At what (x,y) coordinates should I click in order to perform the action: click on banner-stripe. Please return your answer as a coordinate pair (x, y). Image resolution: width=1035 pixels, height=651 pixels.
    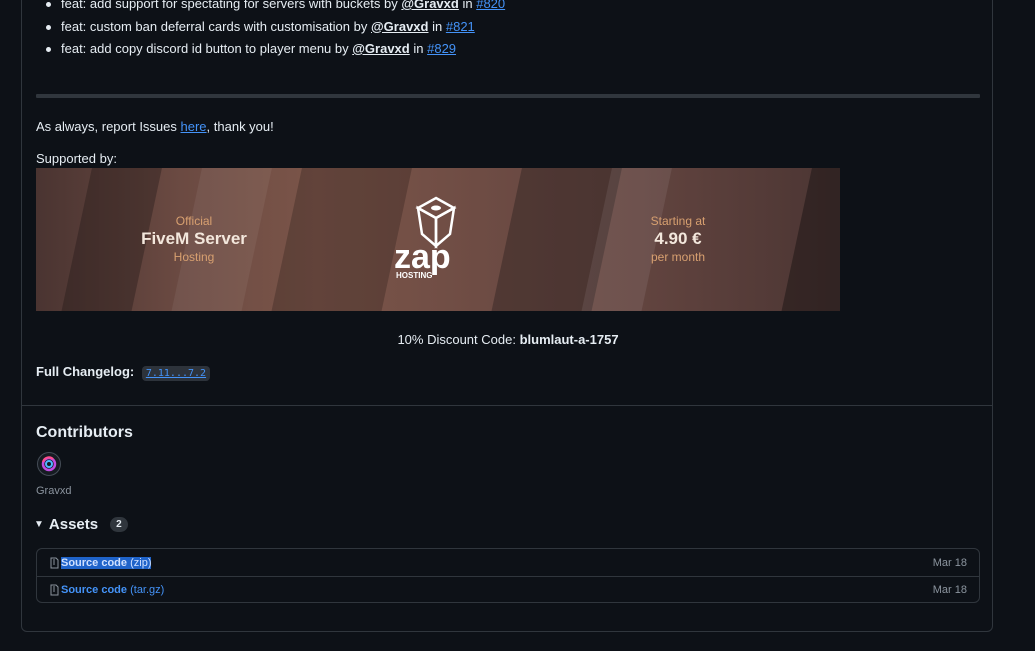
    Looking at the image, I should click on (808, 239).